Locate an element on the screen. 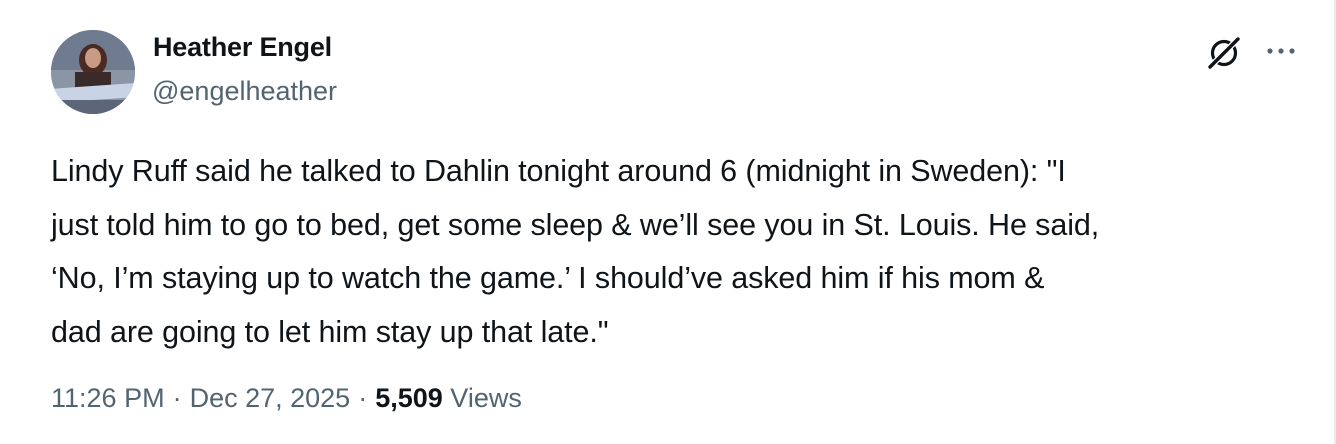 This screenshot has width=1336, height=444. views-count: 5,509 is located at coordinates (409, 398).